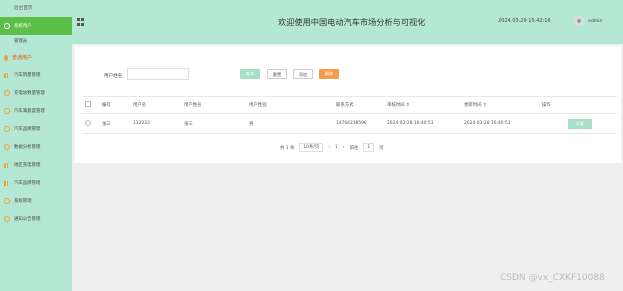  I want to click on page-title: 欢迎使用中国电动汽车市场分析与可视化, so click(352, 22).